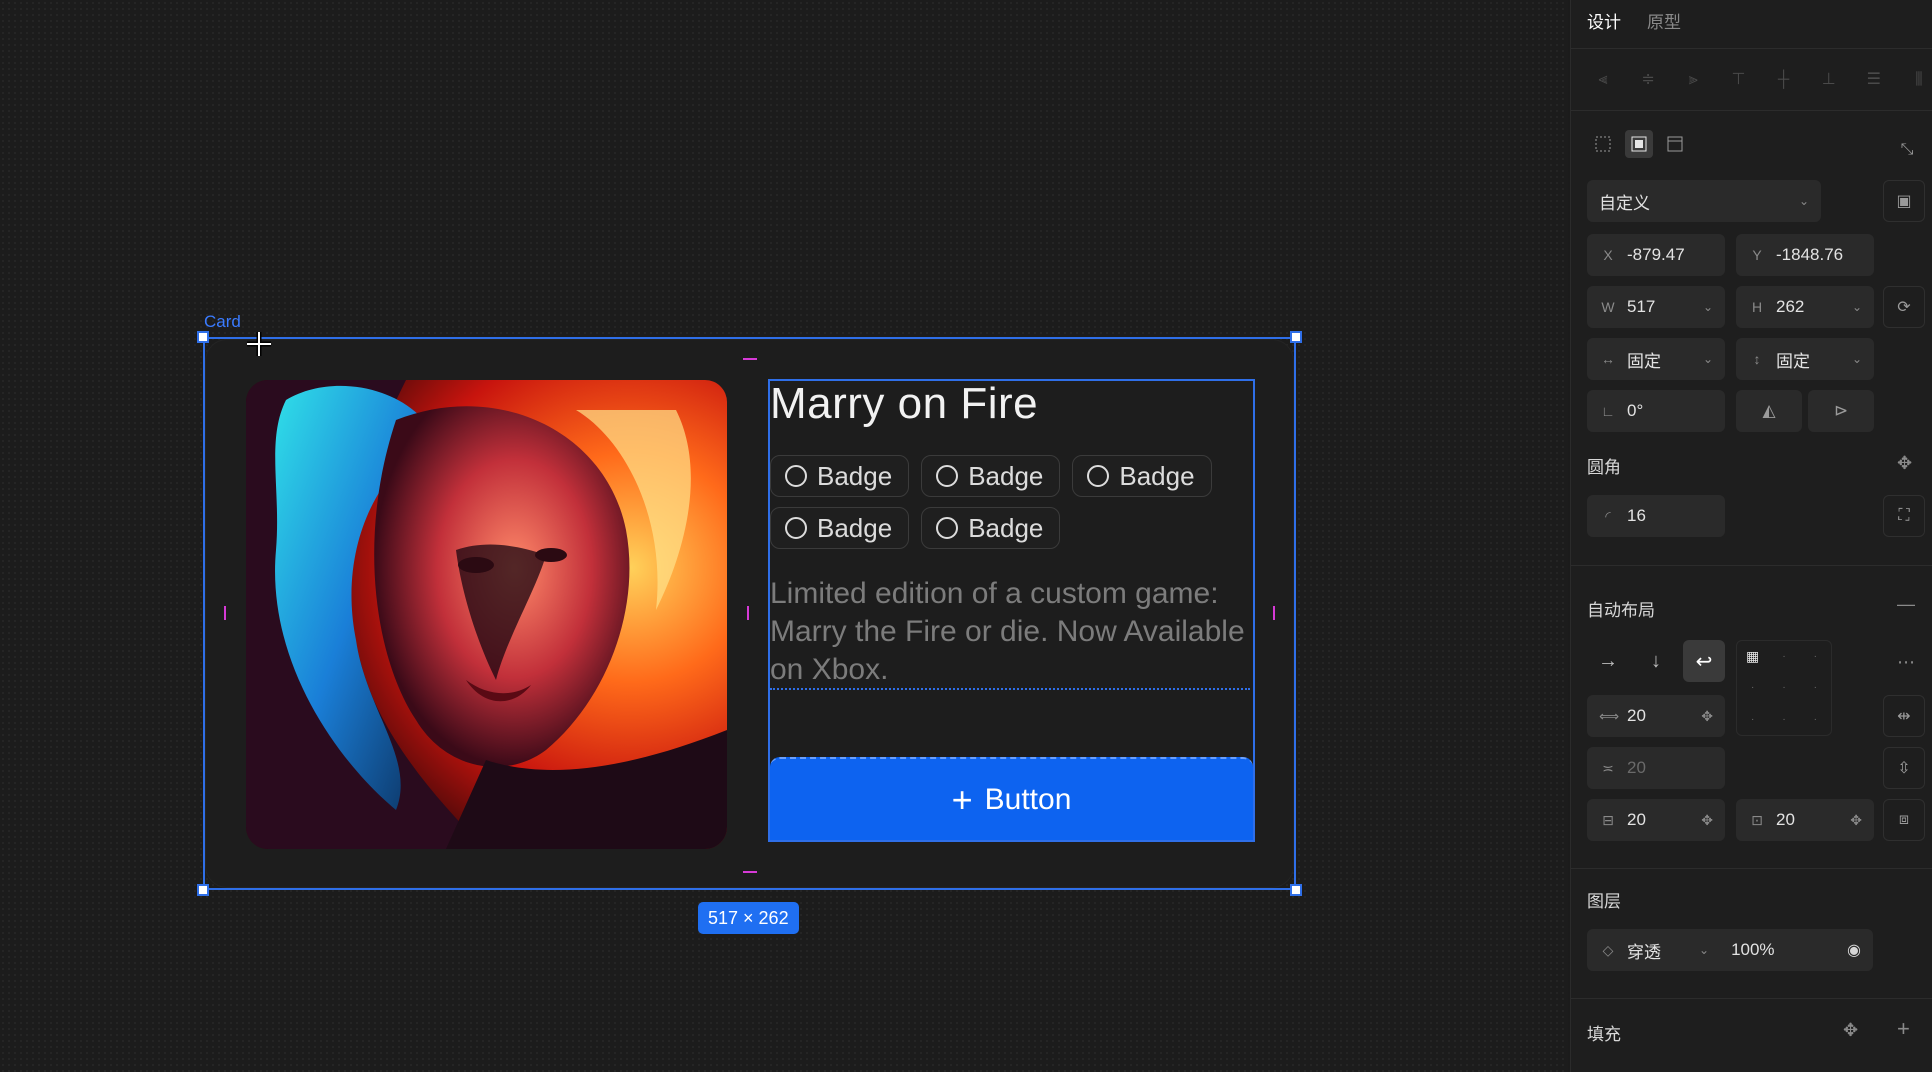  What do you see at coordinates (1704, 201) in the screenshot?
I see `frame-preset-select: 自定义 ⌄` at bounding box center [1704, 201].